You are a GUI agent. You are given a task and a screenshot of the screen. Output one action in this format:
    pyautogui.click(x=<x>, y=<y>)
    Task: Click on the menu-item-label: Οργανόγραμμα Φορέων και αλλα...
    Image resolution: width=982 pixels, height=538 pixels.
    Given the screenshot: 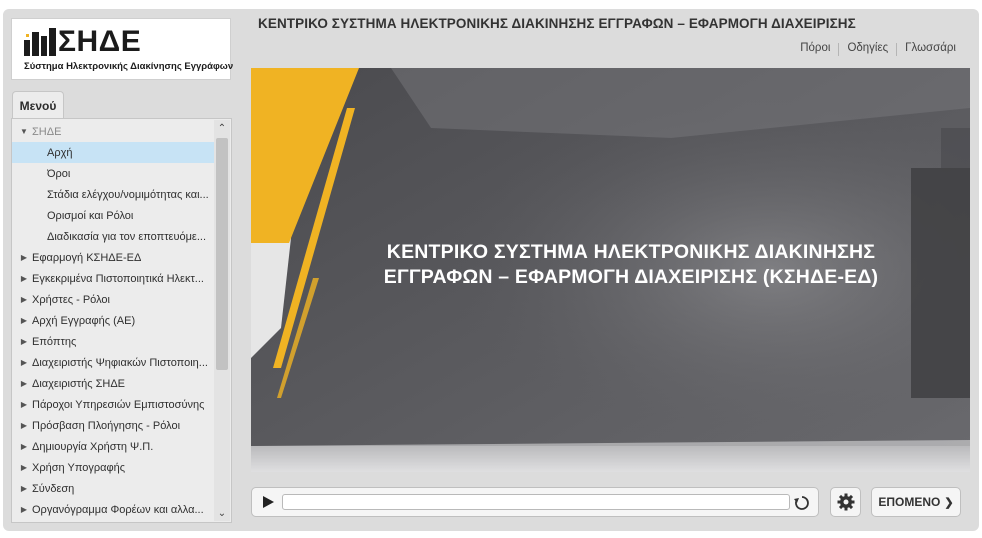 What is the action you would take?
    pyautogui.click(x=118, y=509)
    